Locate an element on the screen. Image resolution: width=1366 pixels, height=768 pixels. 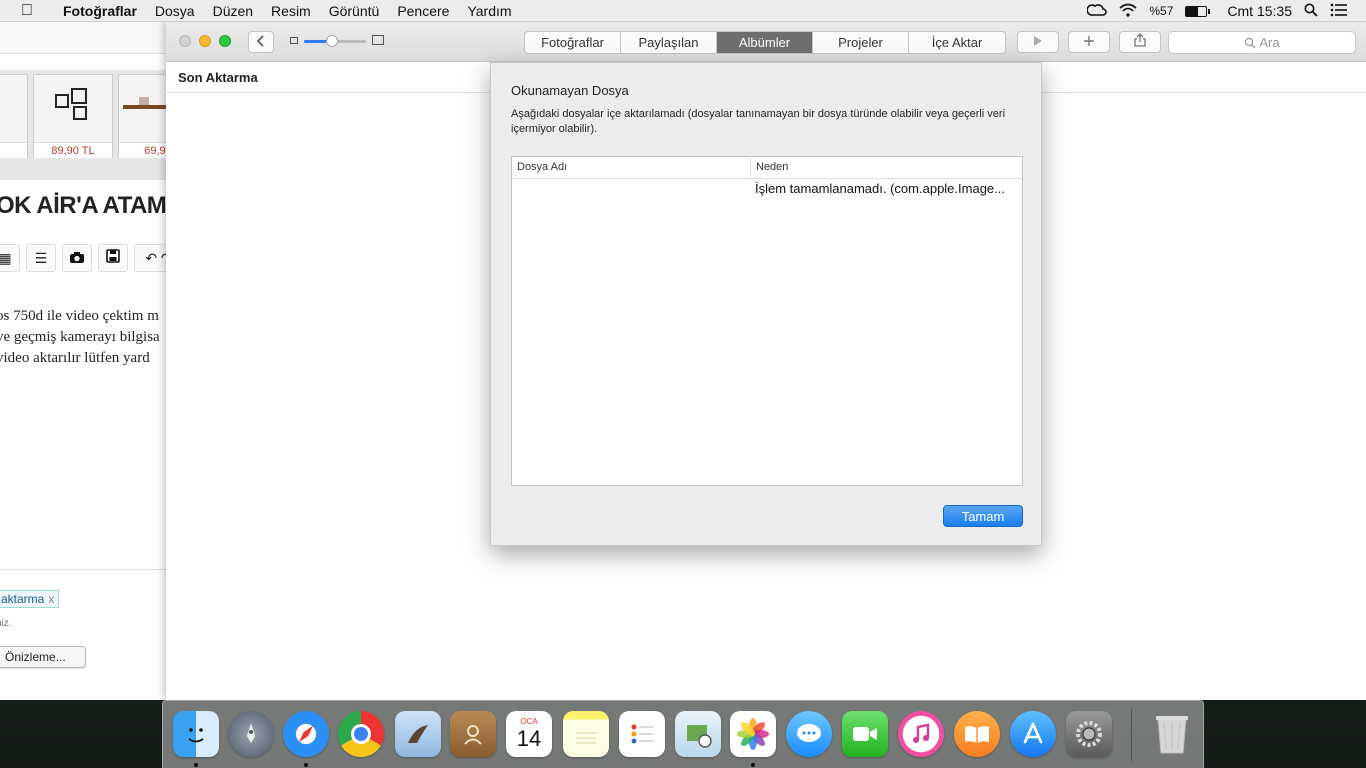
product-thumbnail-strip: TL 89,90 TL 69,90 is located at coordinates (90, 125).